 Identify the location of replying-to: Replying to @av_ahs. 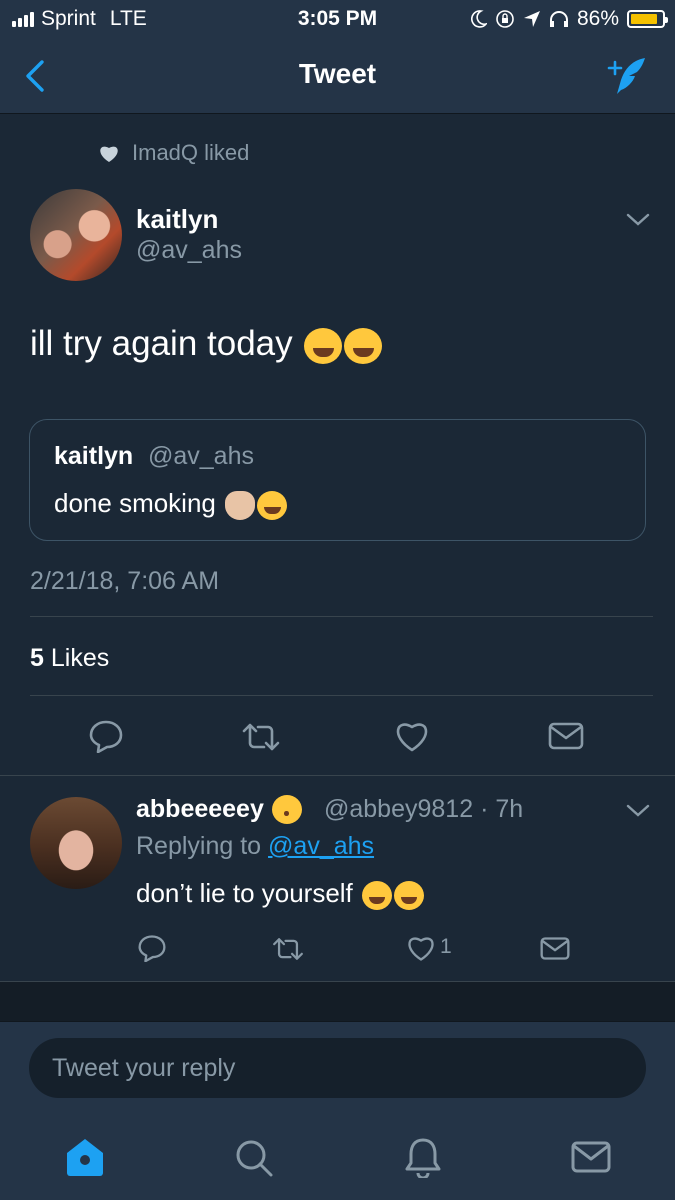
(255, 846).